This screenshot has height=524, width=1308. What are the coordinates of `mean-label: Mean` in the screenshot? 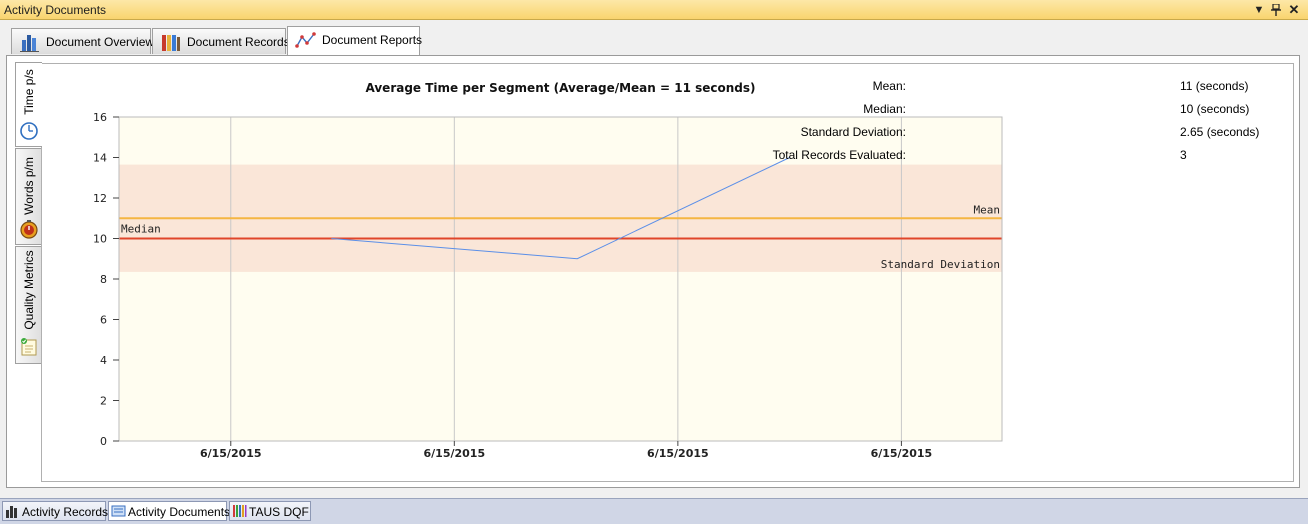 It's located at (987, 209).